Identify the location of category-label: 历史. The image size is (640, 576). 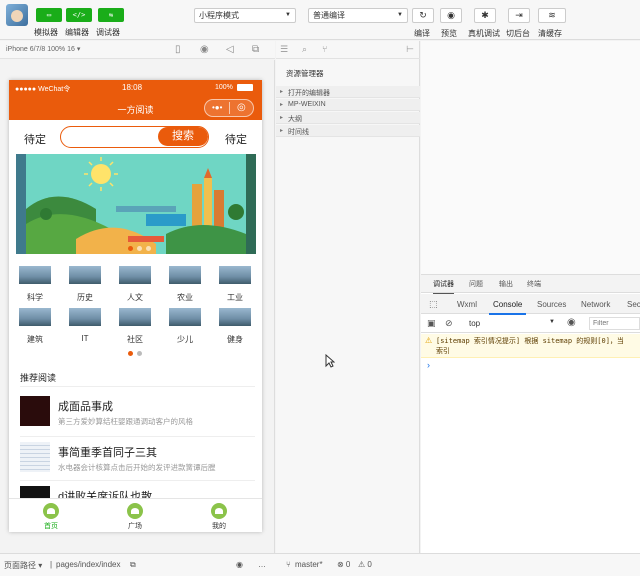
(85, 297).